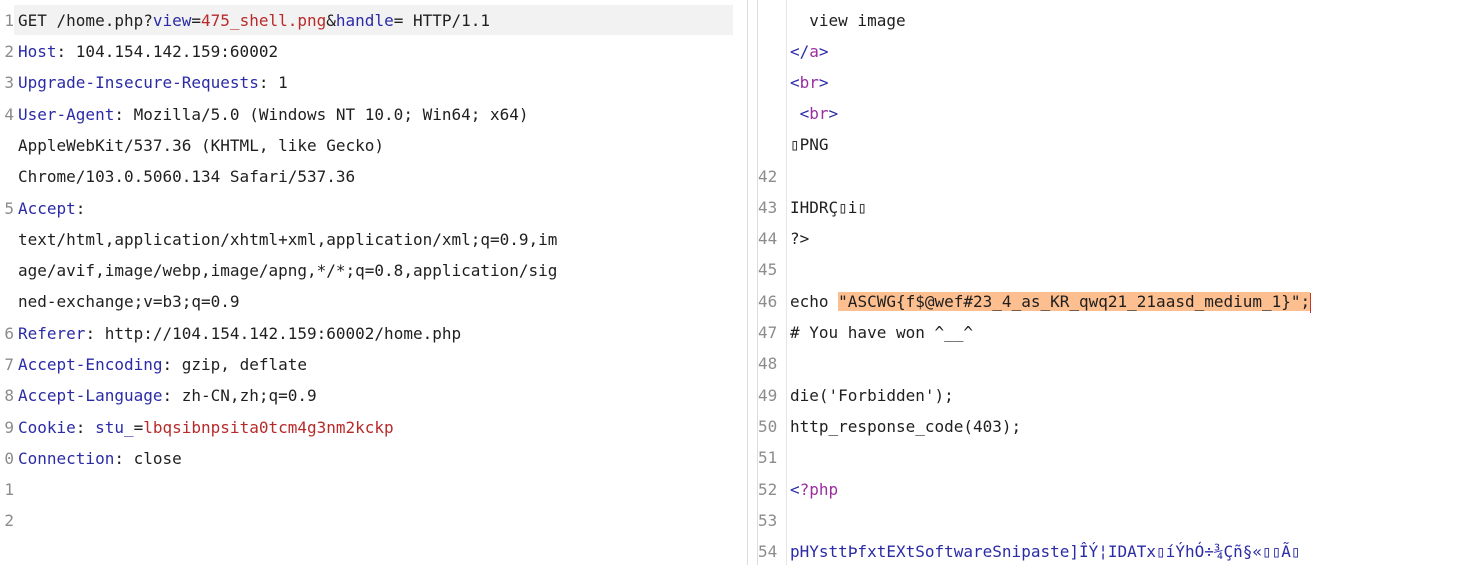 This screenshot has height=565, width=1475. Describe the element at coordinates (768, 269) in the screenshot. I see `line-number: 45` at that location.